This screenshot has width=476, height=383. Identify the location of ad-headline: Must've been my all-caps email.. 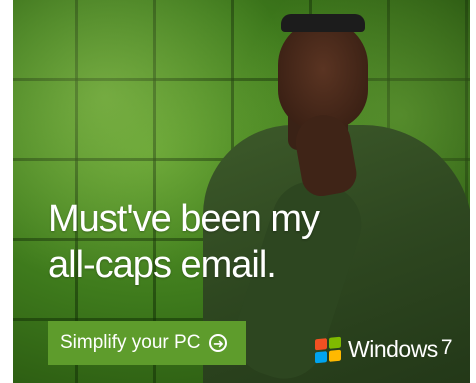
(184, 242).